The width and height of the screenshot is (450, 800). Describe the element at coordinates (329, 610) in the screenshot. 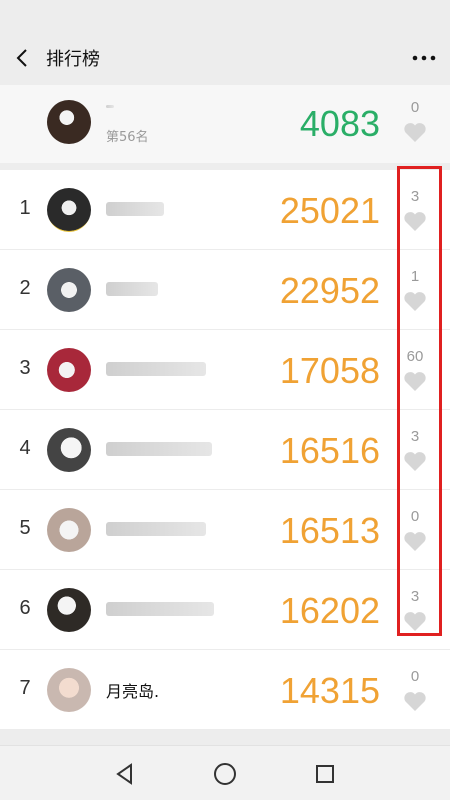

I see `steps-count: 16202` at that location.